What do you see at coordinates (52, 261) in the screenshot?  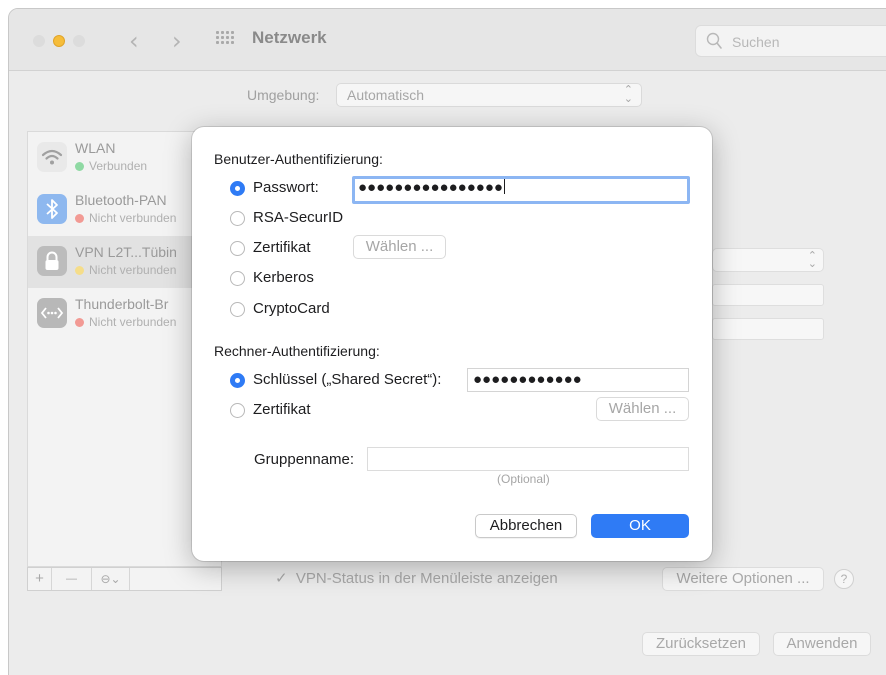 I see `lock-icon` at bounding box center [52, 261].